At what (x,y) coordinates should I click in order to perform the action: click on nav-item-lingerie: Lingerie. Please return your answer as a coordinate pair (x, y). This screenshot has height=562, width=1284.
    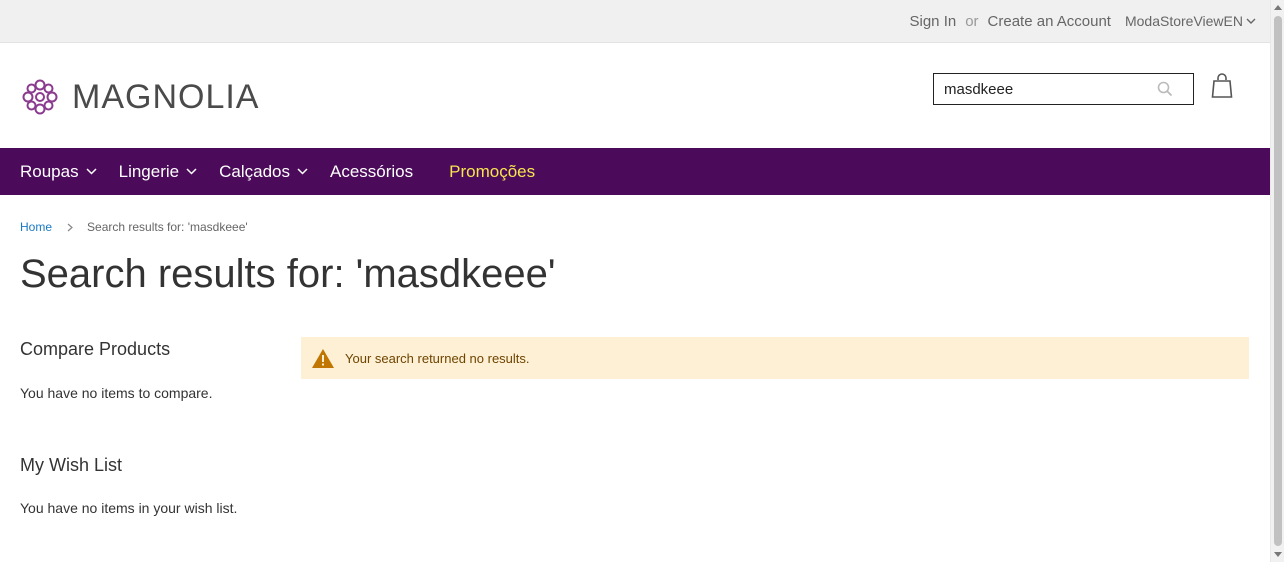
    Looking at the image, I should click on (158, 172).